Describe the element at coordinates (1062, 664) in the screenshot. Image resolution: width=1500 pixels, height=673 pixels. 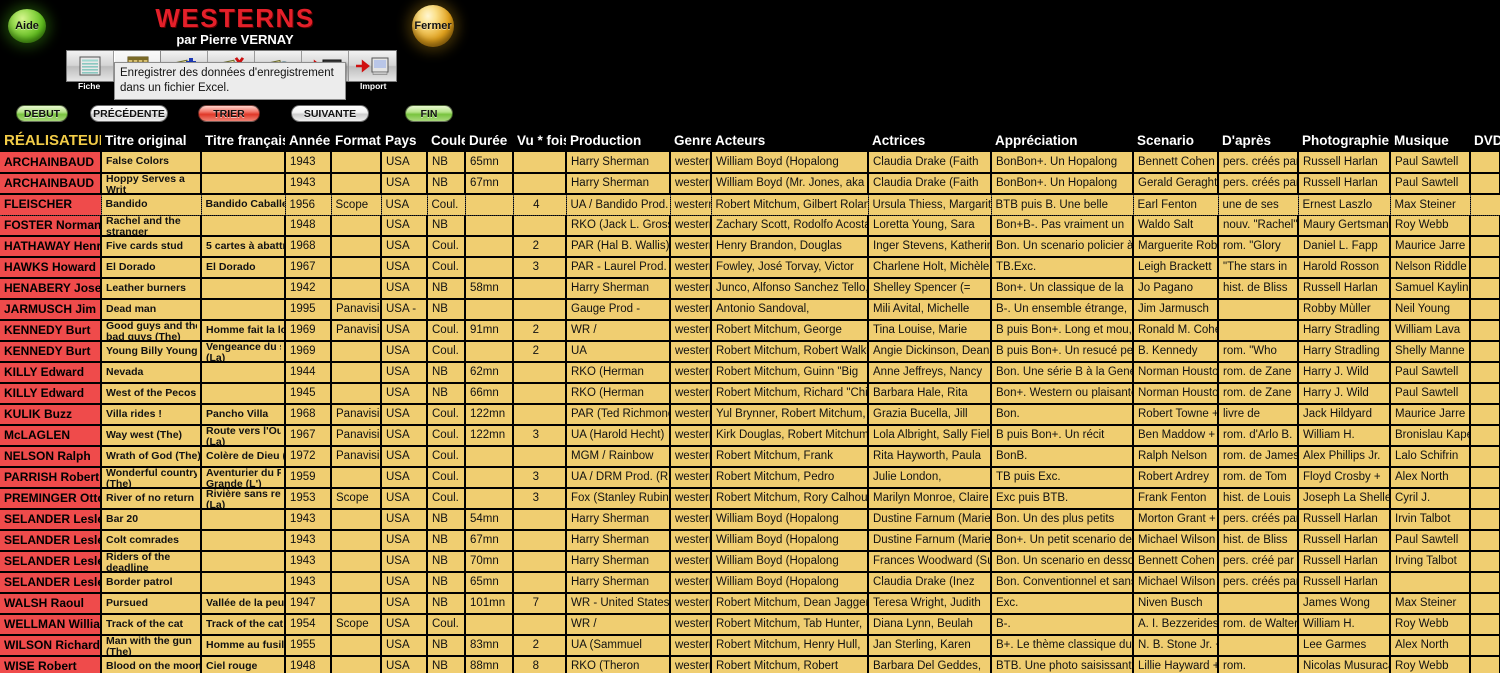
I see `cell-appreciation: BTB. Une photo saisissante` at that location.